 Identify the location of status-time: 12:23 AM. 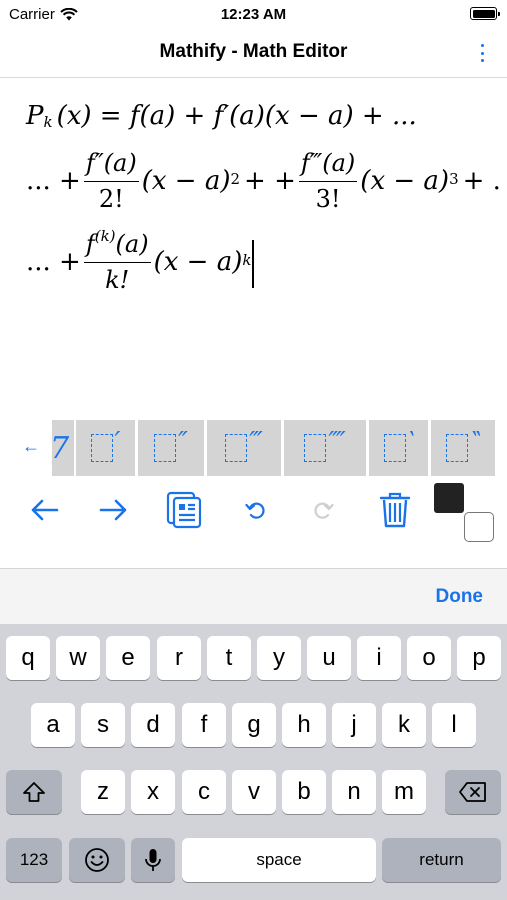
(253, 14).